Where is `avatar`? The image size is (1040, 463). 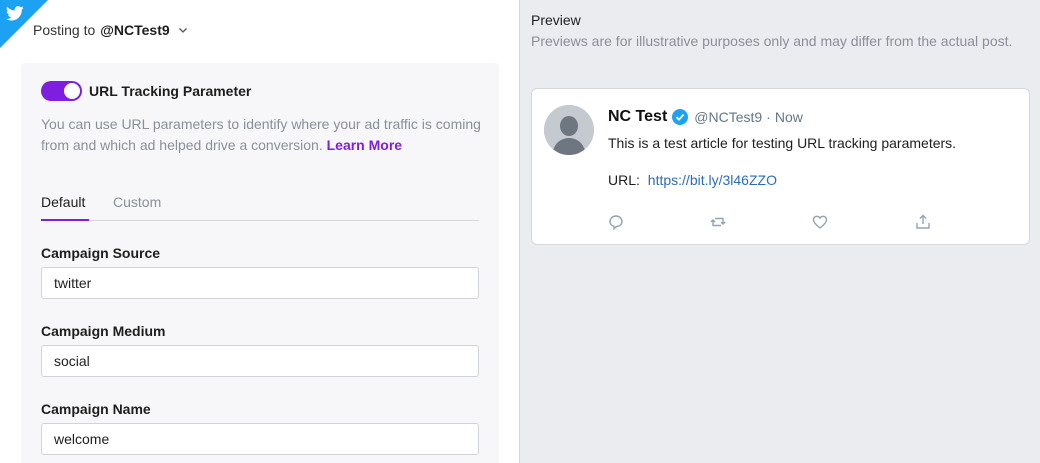 avatar is located at coordinates (569, 130).